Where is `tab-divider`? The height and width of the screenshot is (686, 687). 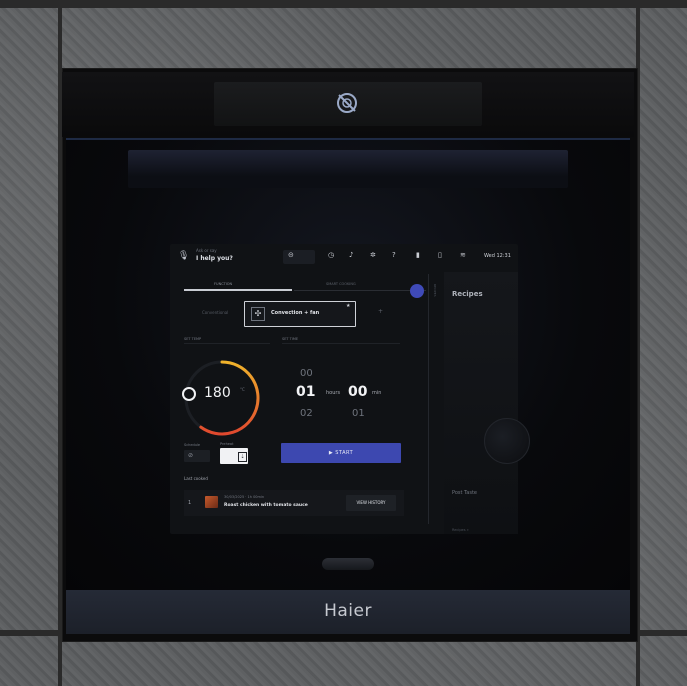 tab-divider is located at coordinates (360, 290).